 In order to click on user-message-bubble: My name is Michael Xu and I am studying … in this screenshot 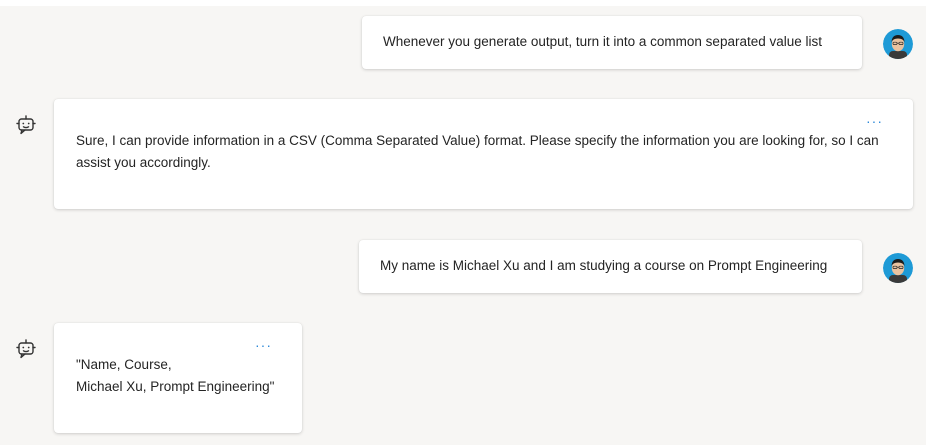, I will do `click(610, 266)`.